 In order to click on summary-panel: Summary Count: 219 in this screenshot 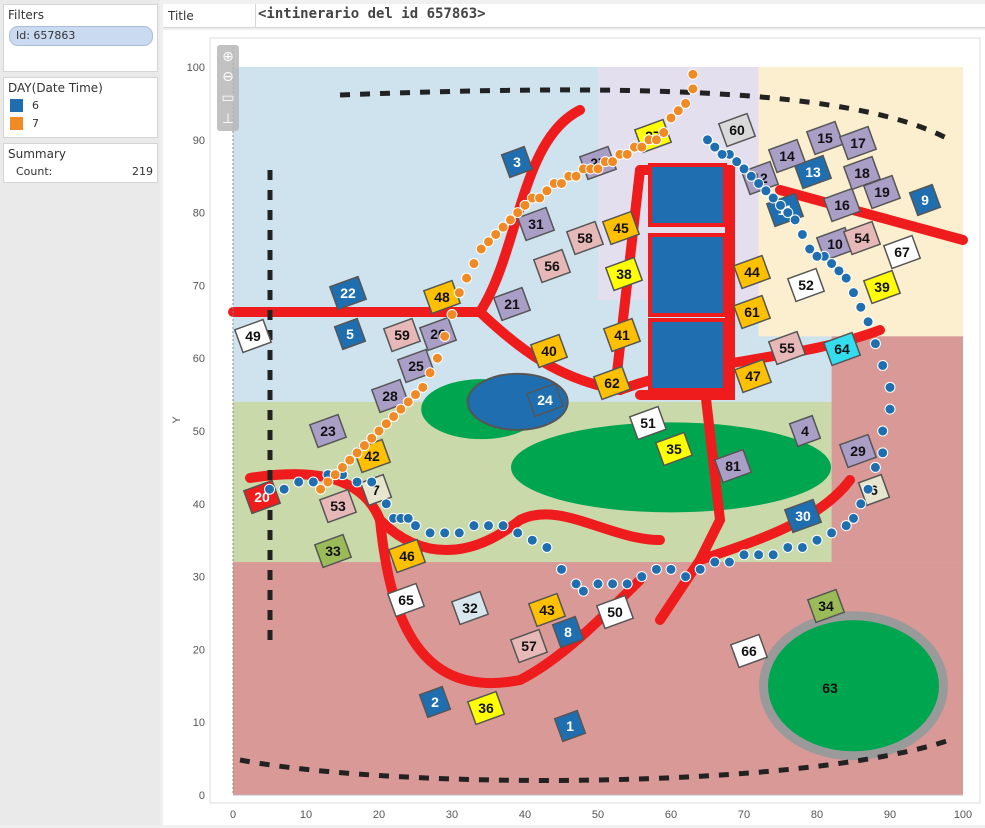, I will do `click(80, 163)`.